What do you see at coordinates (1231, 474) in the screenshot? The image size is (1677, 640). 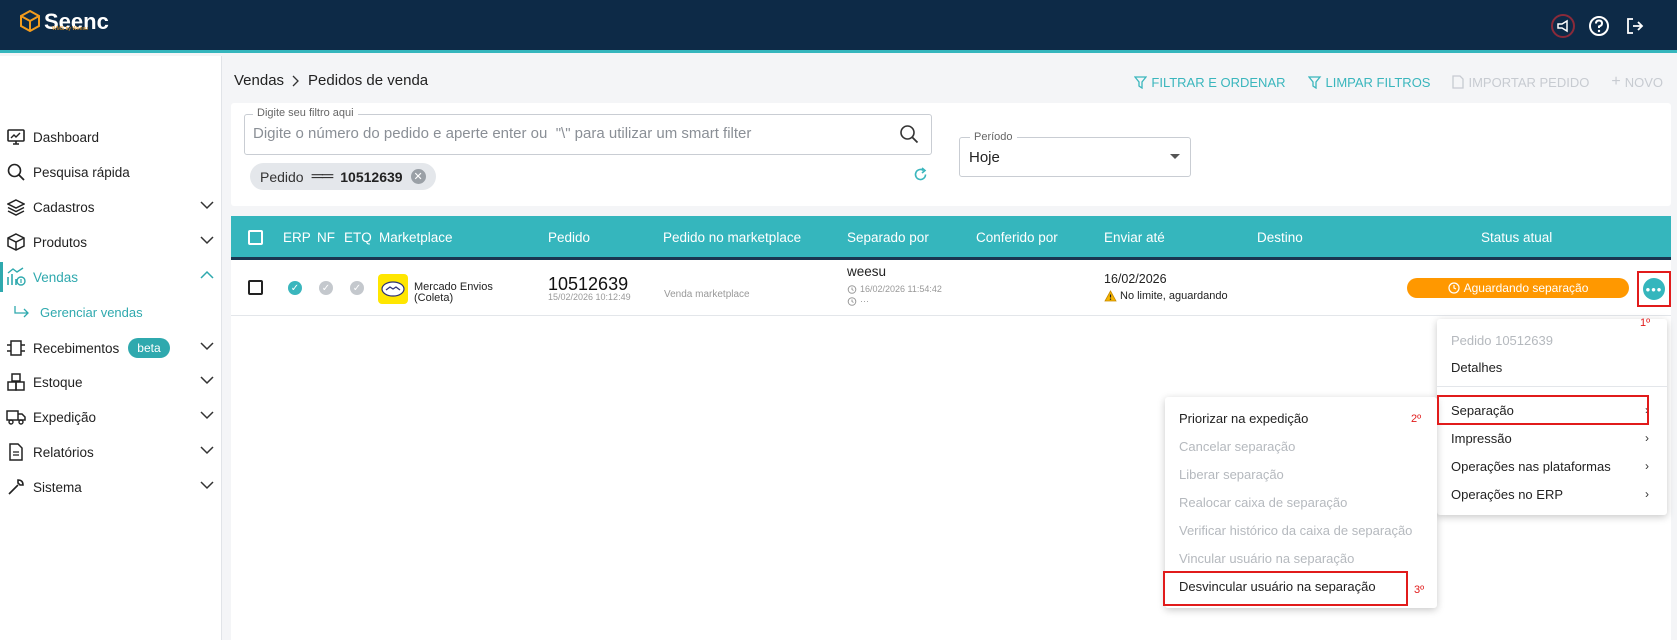 I see `submenu-item-liberar: Liberar separação` at bounding box center [1231, 474].